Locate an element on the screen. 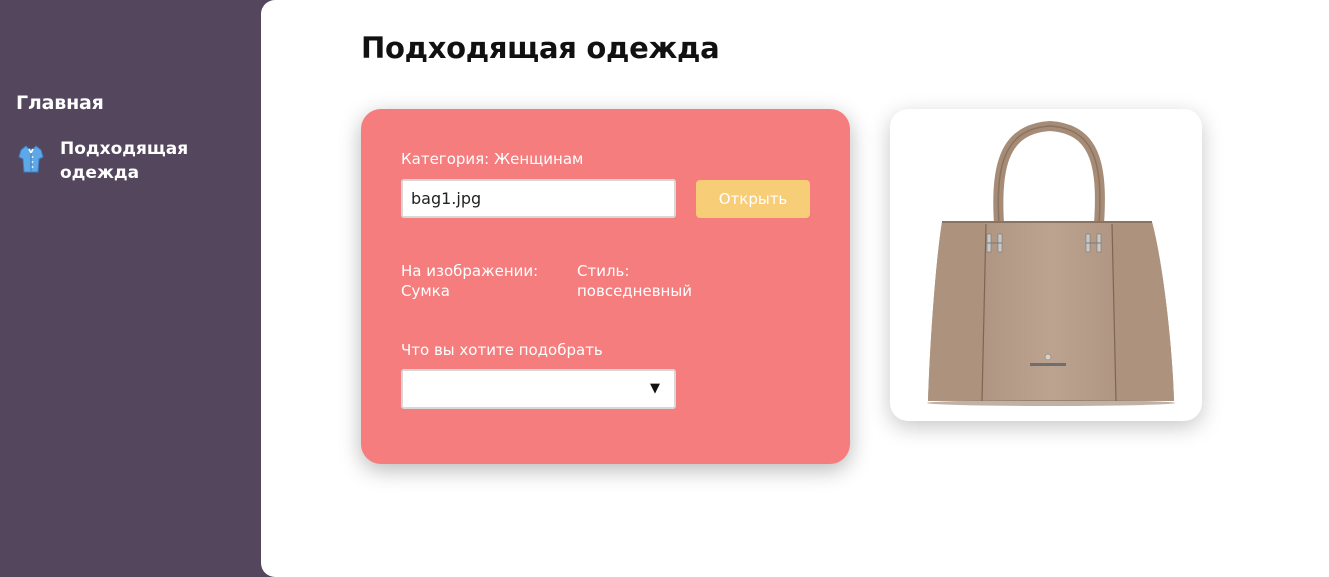 The height and width of the screenshot is (577, 1329). pick-select: ▼ is located at coordinates (538, 389).